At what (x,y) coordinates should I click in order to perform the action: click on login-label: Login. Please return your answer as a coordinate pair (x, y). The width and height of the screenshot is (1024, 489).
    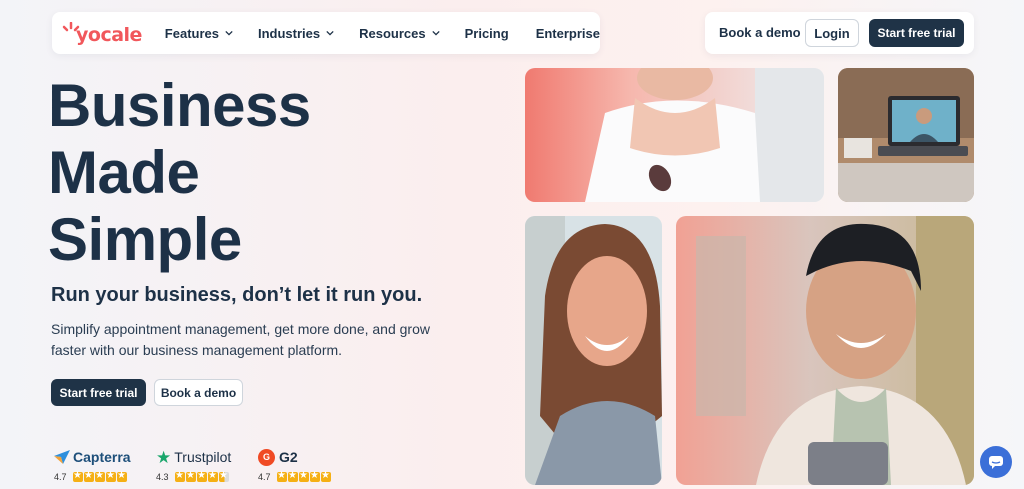
    Looking at the image, I should click on (832, 33).